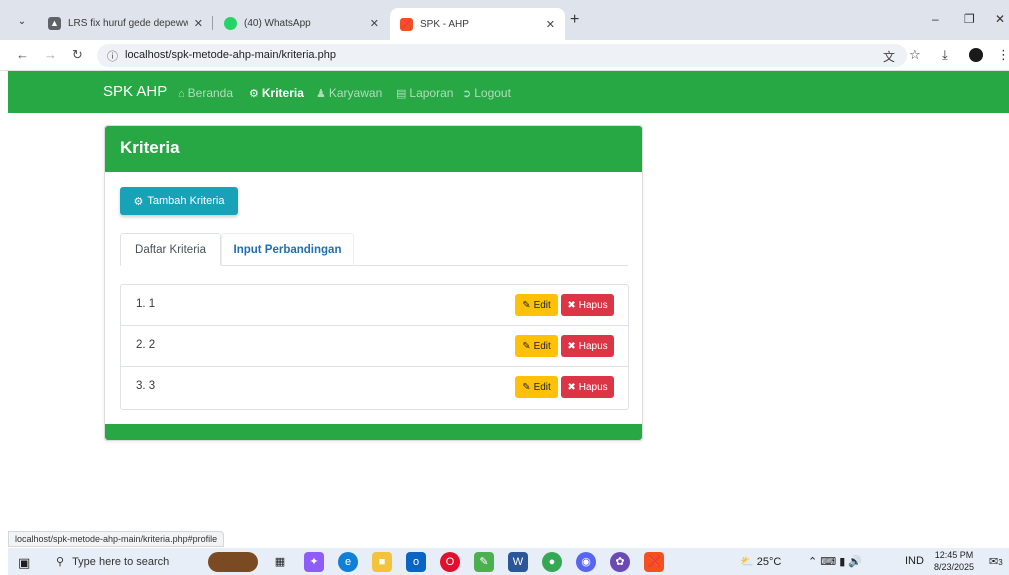 The width and height of the screenshot is (1009, 575). I want to click on home-icon: ⌂, so click(181, 94).